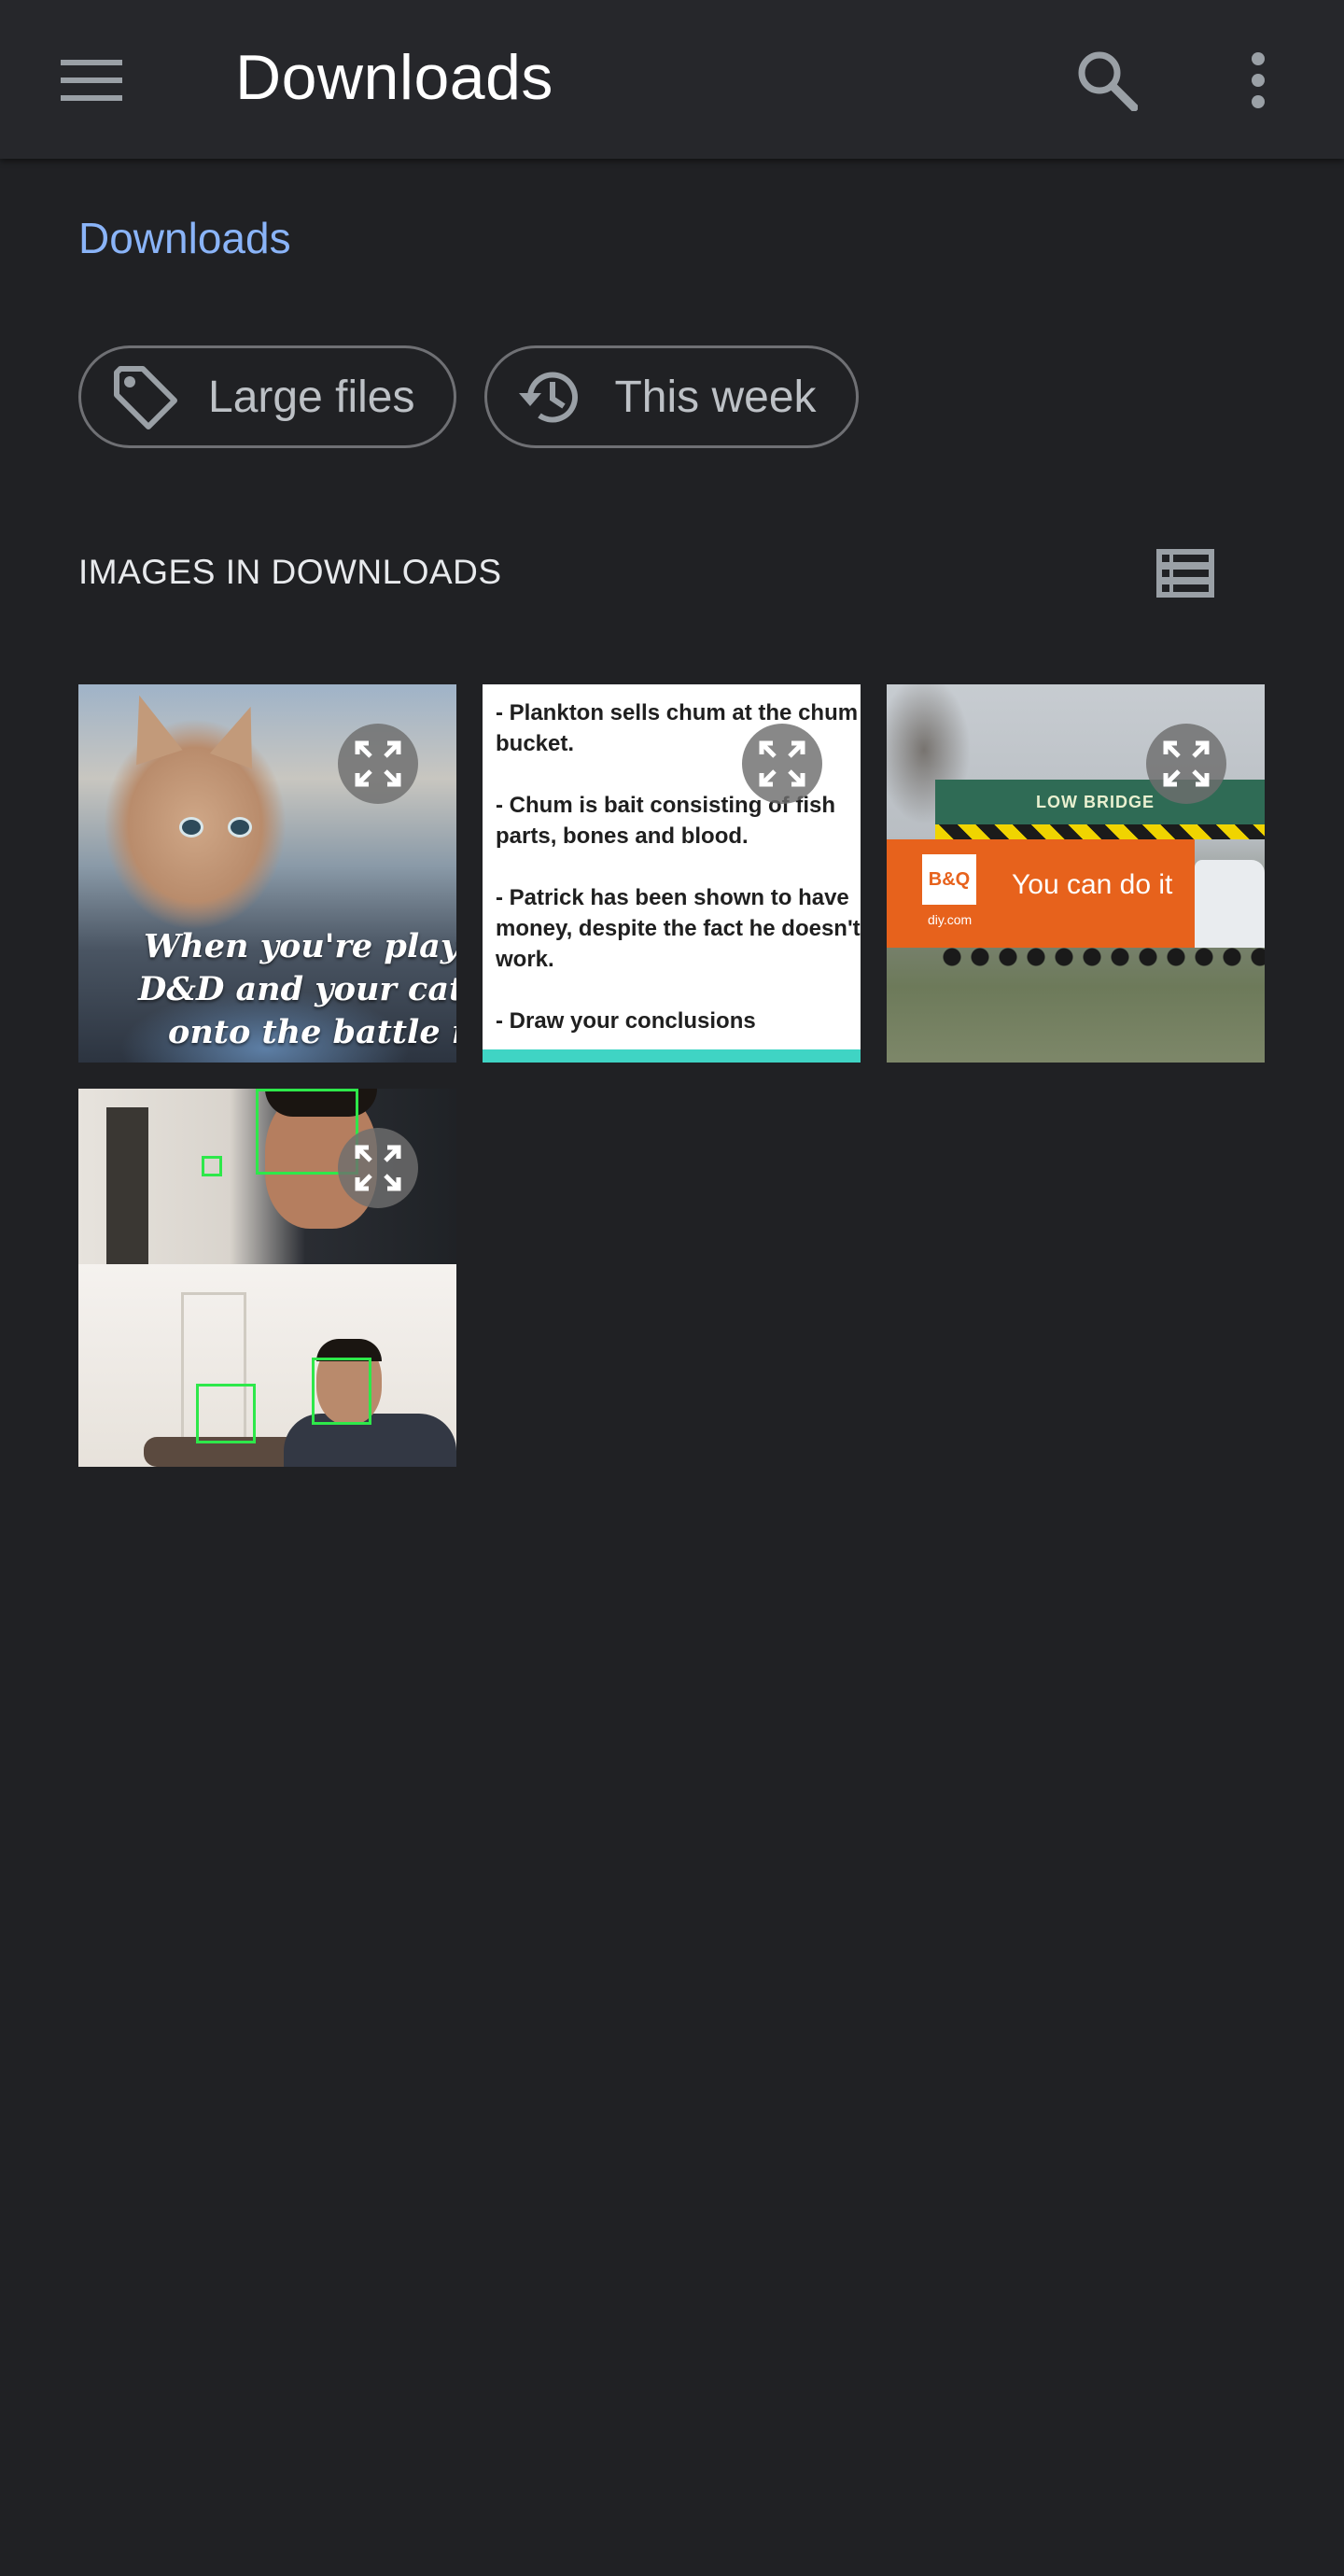 The width and height of the screenshot is (1344, 2576). I want to click on caption-line: D&D and your cat s, so click(297, 989).